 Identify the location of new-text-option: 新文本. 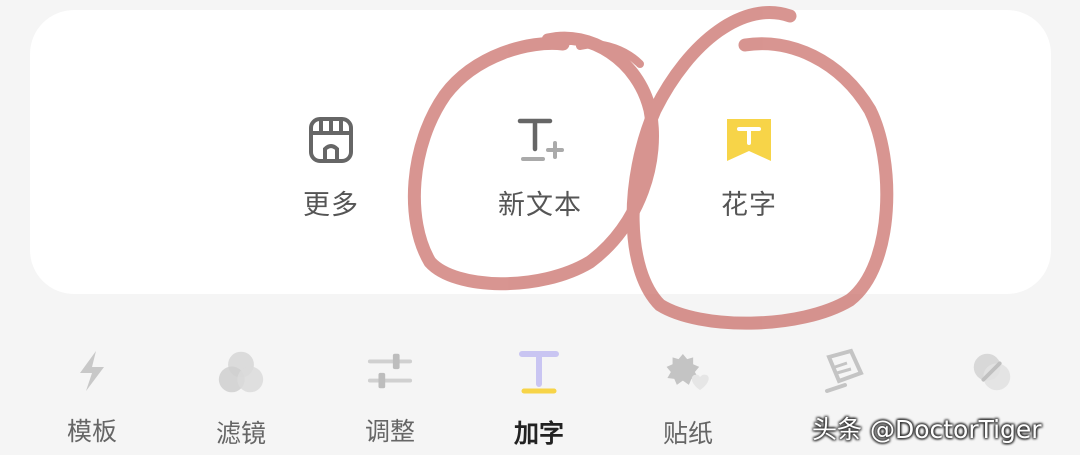
(540, 167).